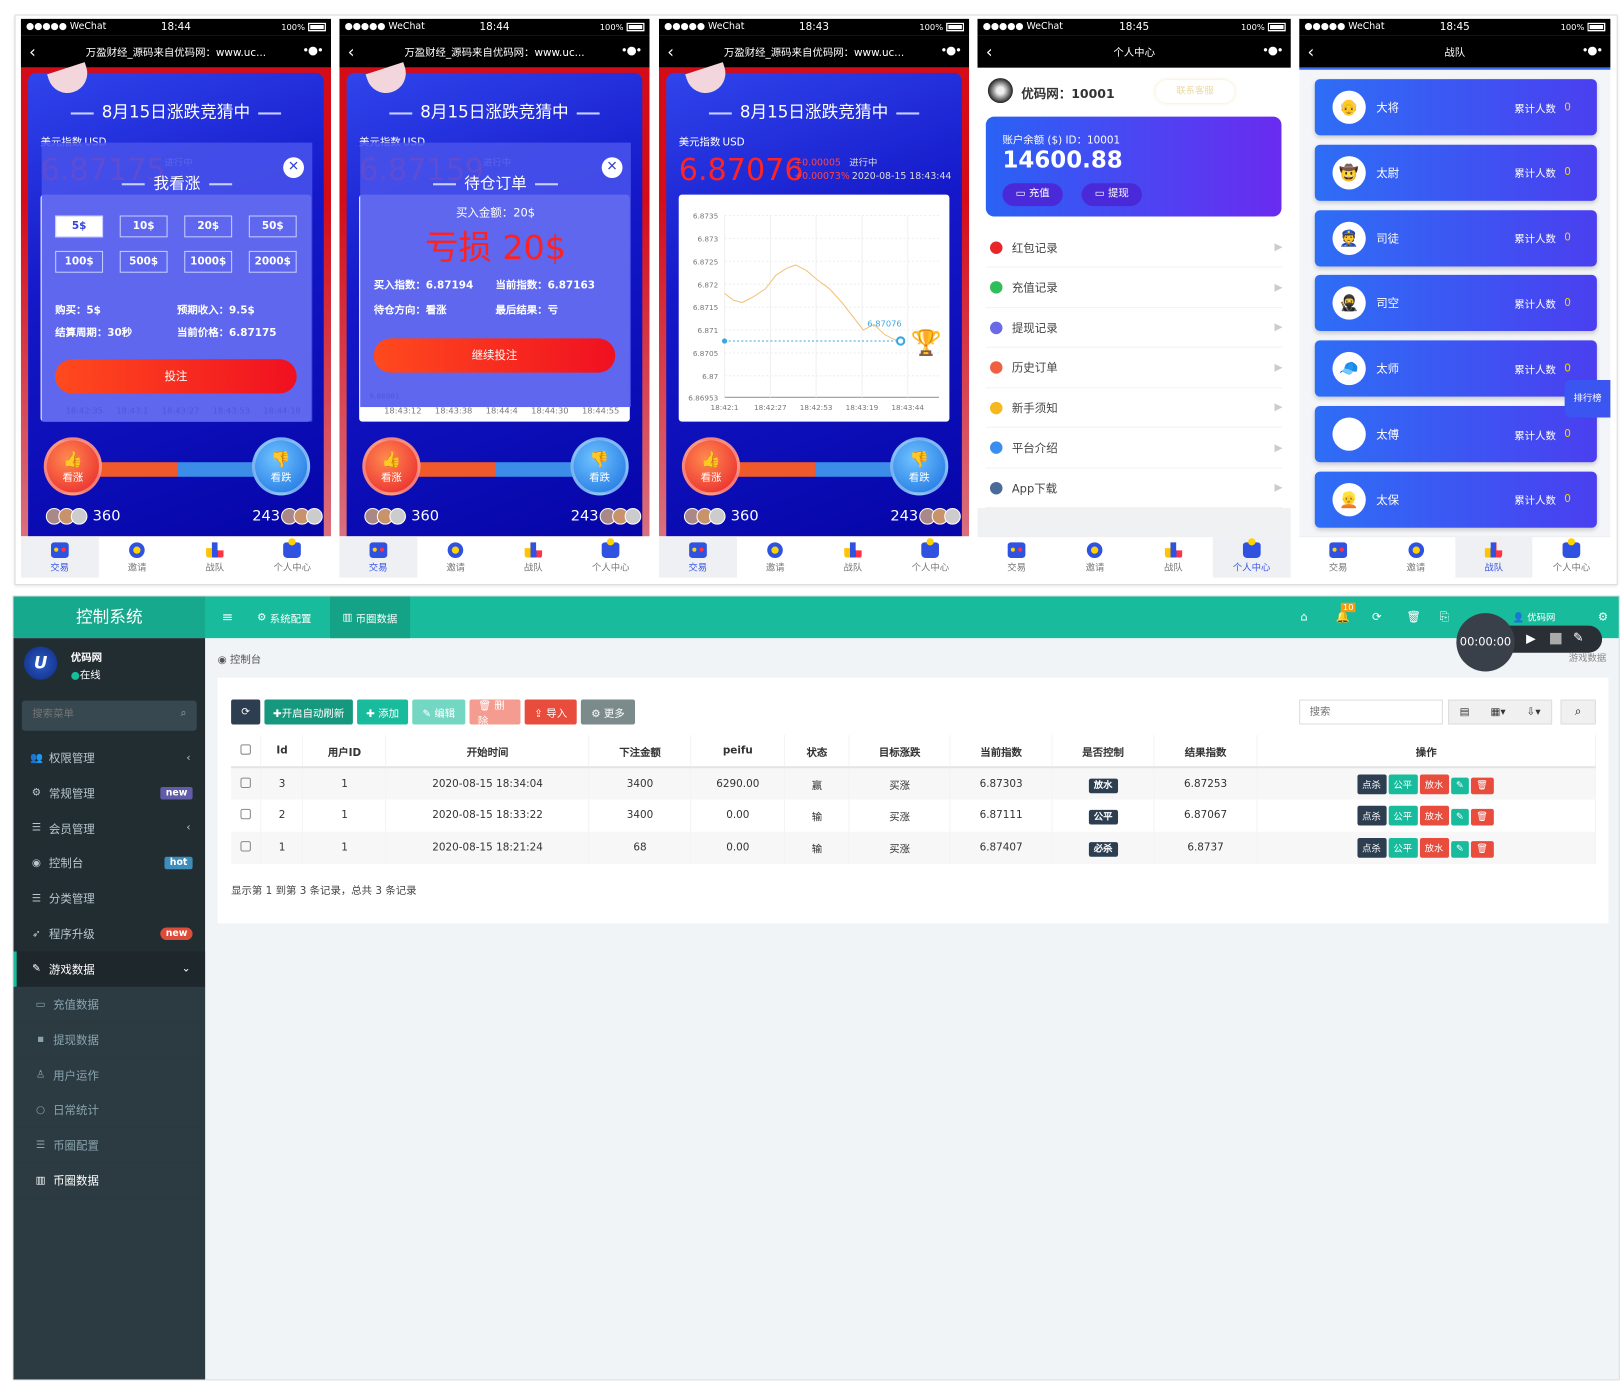  What do you see at coordinates (240, 658) in the screenshot?
I see `breadcrumb: ◉ 控制台` at bounding box center [240, 658].